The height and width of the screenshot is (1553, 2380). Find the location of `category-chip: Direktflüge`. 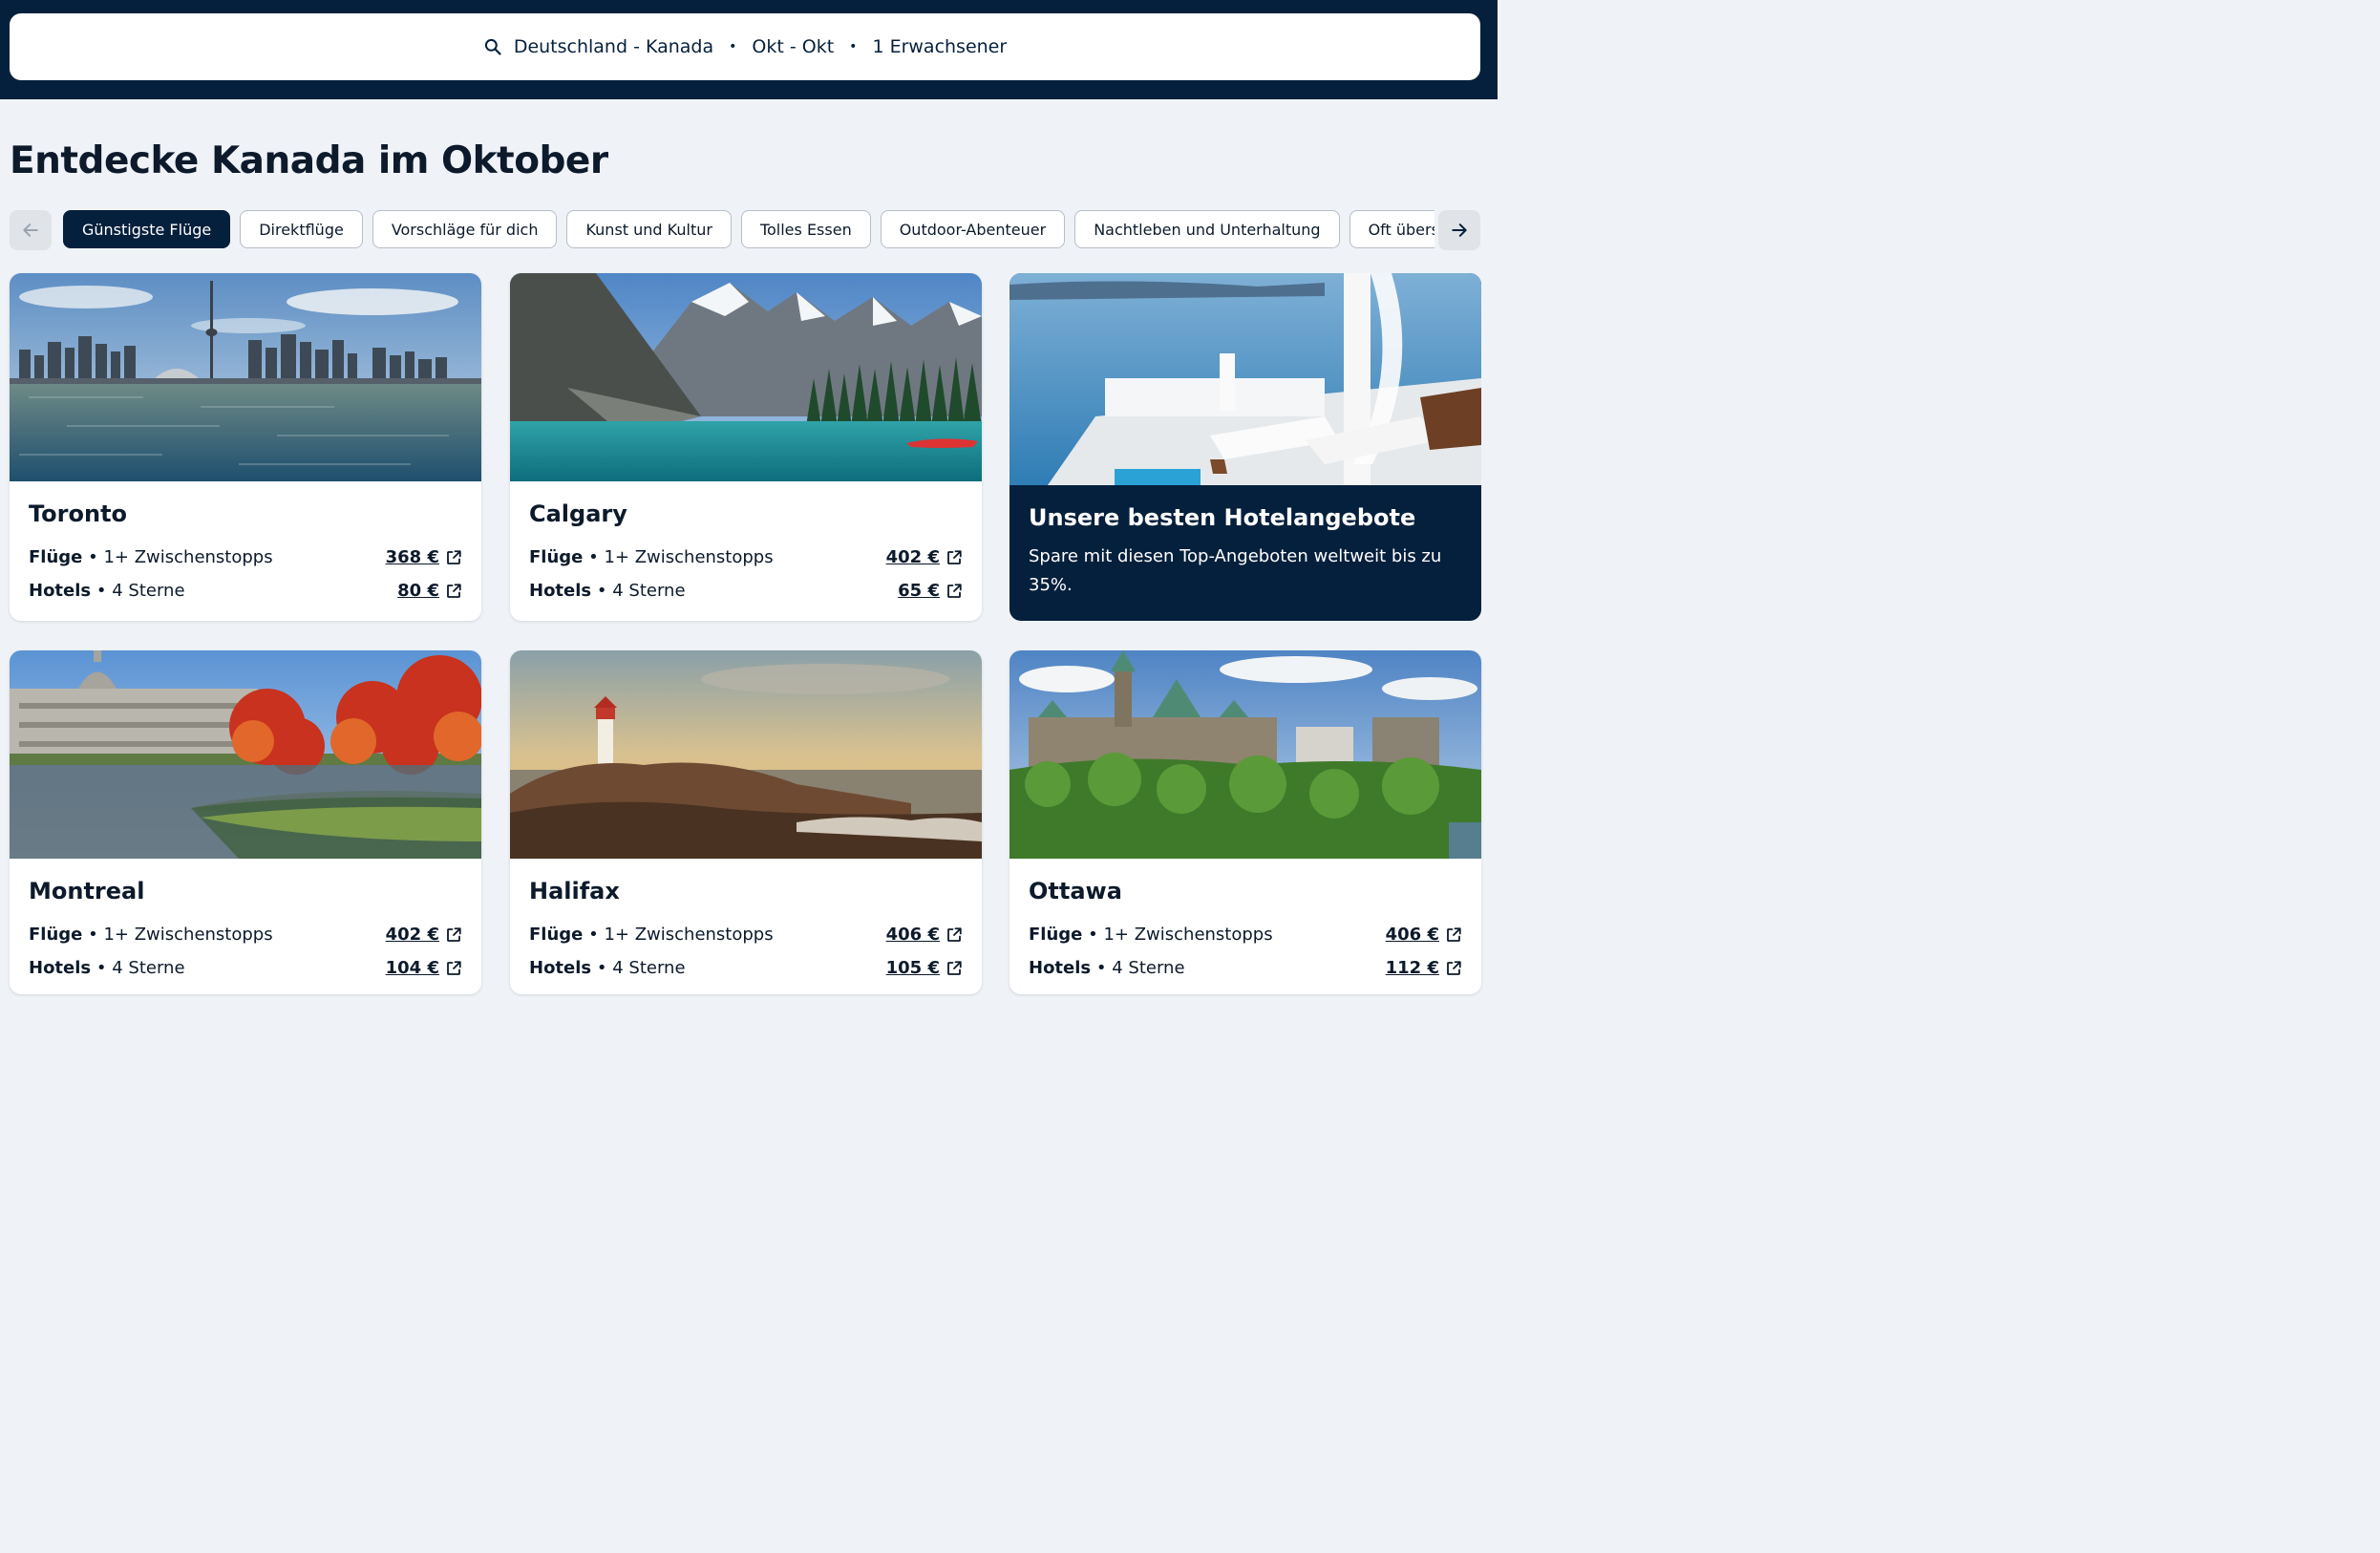

category-chip: Direktflüge is located at coordinates (301, 229).